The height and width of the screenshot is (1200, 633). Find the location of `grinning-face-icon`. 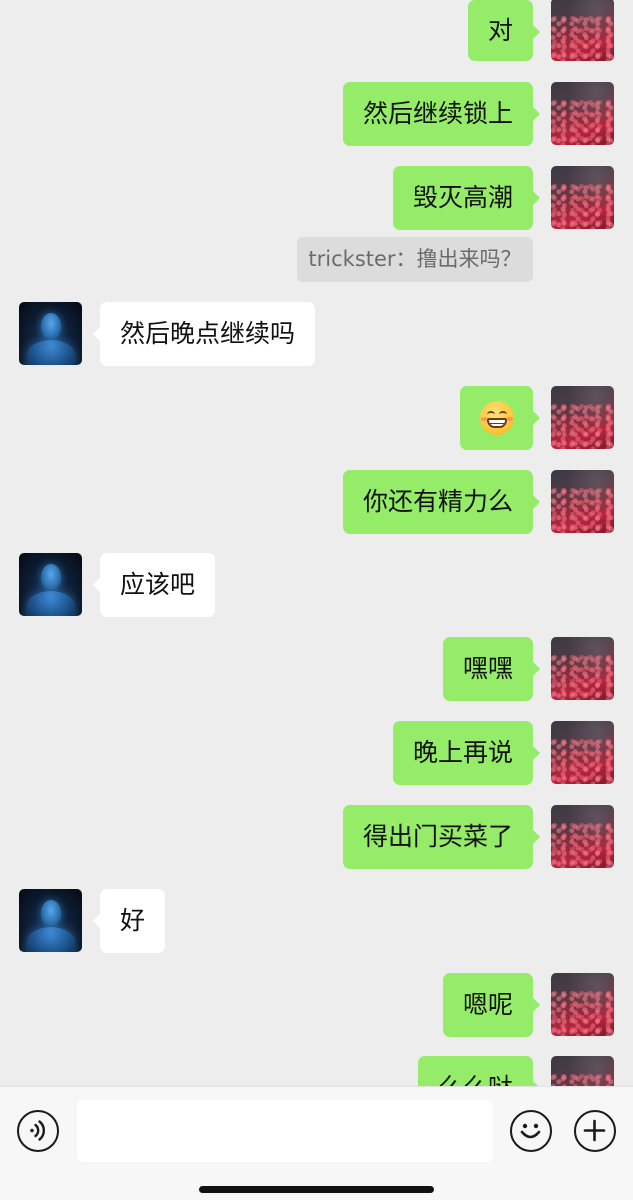

grinning-face-icon is located at coordinates (496, 418).